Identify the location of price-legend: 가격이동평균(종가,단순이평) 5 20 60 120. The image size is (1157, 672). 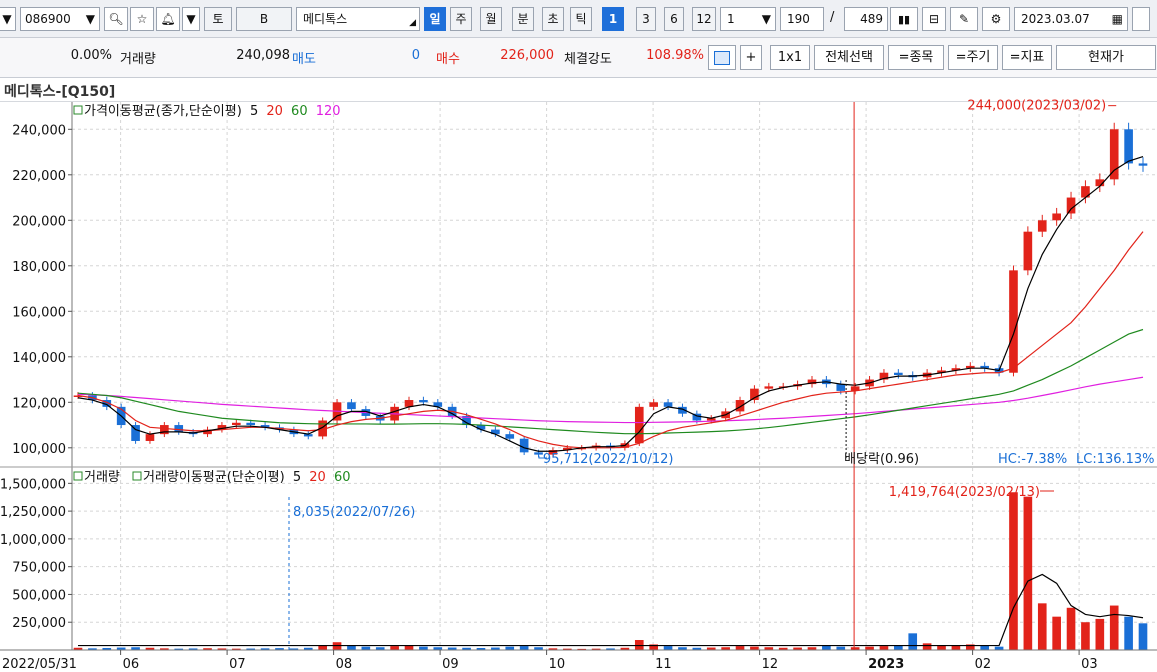
(212, 111).